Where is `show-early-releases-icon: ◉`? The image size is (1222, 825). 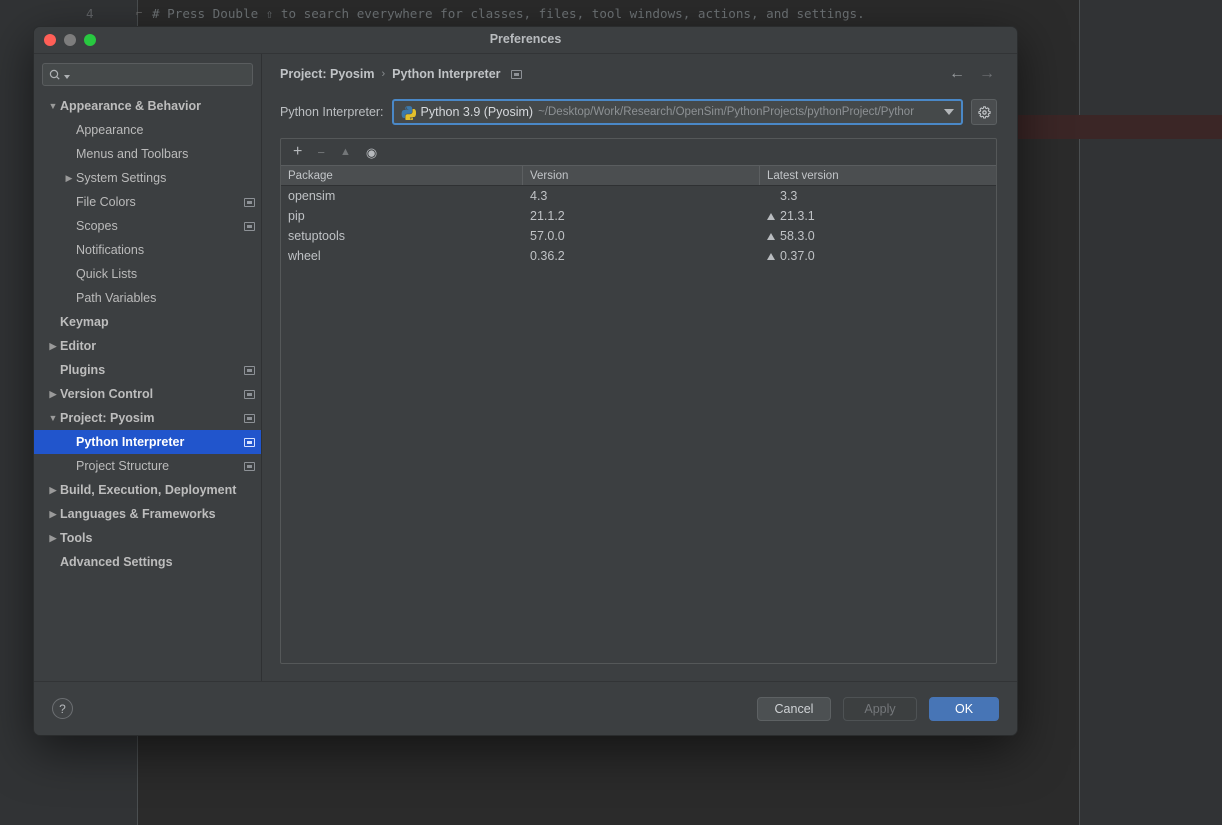
show-early-releases-icon: ◉ is located at coordinates (371, 152).